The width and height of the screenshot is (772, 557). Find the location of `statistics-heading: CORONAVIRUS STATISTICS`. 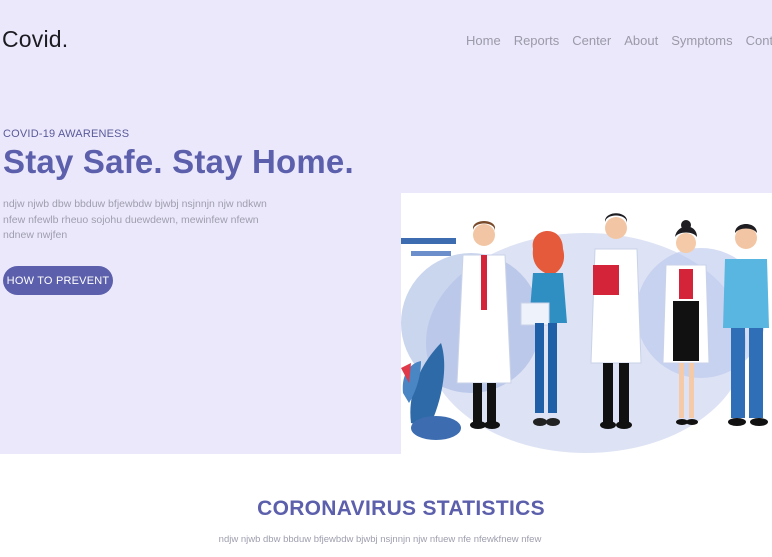

statistics-heading: CORONAVIRUS STATISTICS is located at coordinates (401, 508).